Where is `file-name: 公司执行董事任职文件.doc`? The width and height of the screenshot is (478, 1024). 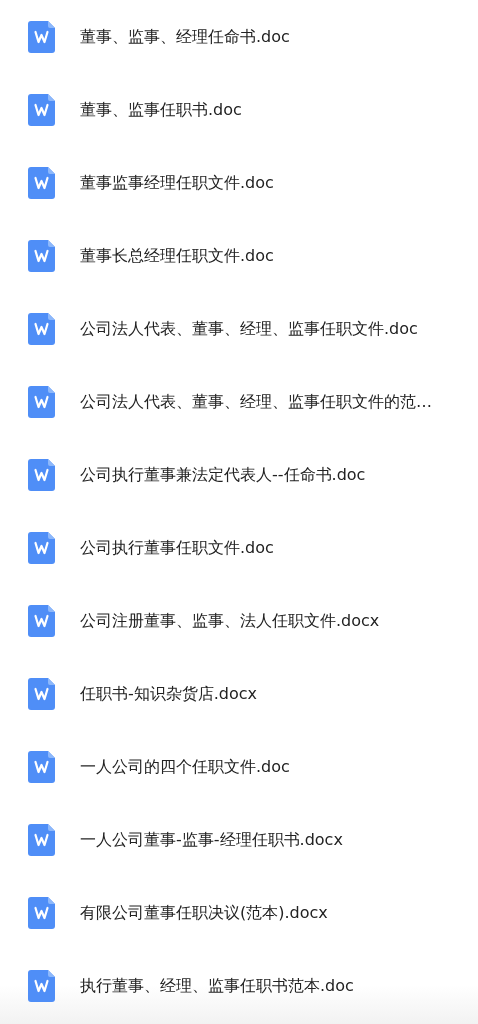
file-name: 公司执行董事任职文件.doc is located at coordinates (177, 547).